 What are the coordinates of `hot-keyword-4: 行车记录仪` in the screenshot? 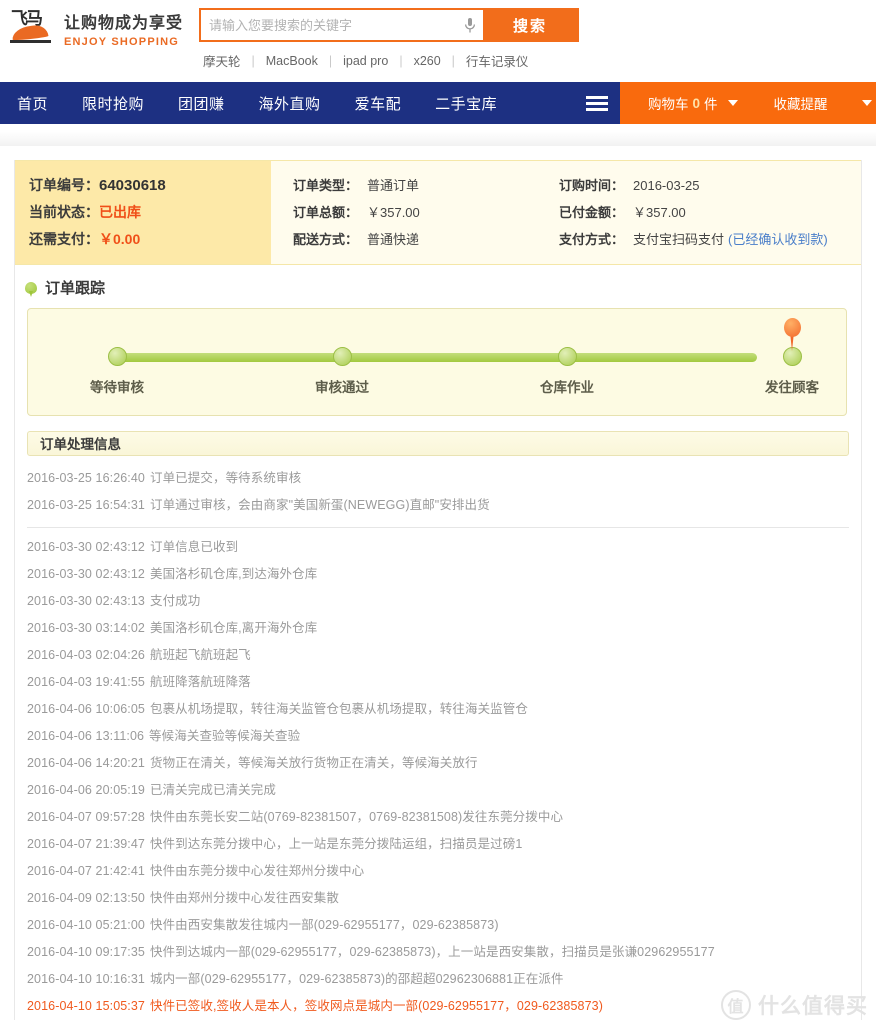 It's located at (497, 60).